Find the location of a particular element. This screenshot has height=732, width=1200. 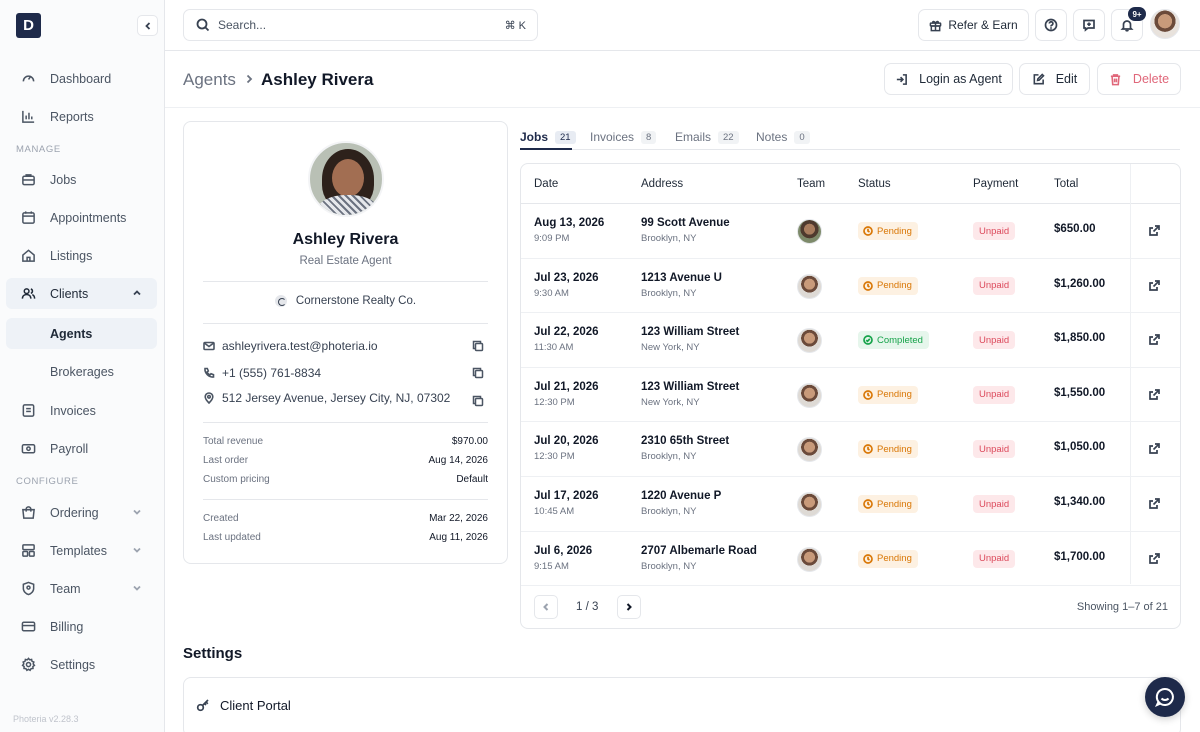

agent-phone-row: +1 (555) 761-8834 is located at coordinates (345, 373).